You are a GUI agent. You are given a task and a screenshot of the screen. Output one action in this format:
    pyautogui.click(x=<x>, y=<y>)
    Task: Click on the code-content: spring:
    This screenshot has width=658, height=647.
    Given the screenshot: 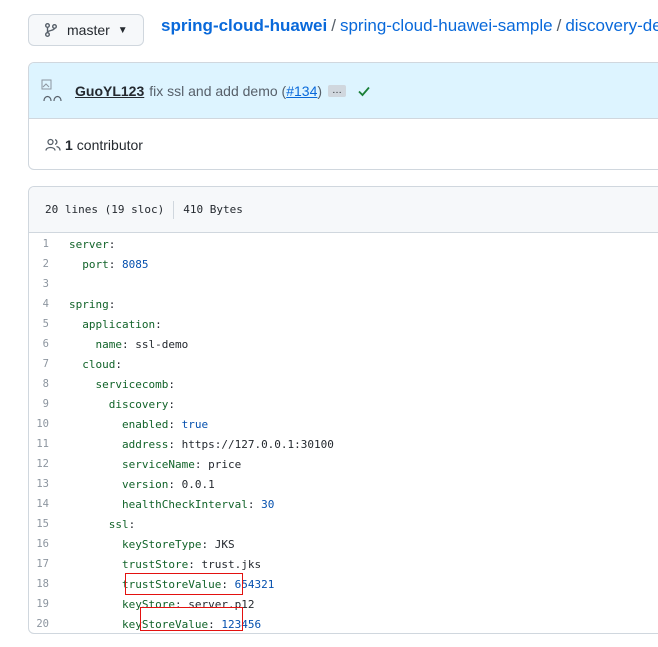 What is the action you would take?
    pyautogui.click(x=92, y=304)
    